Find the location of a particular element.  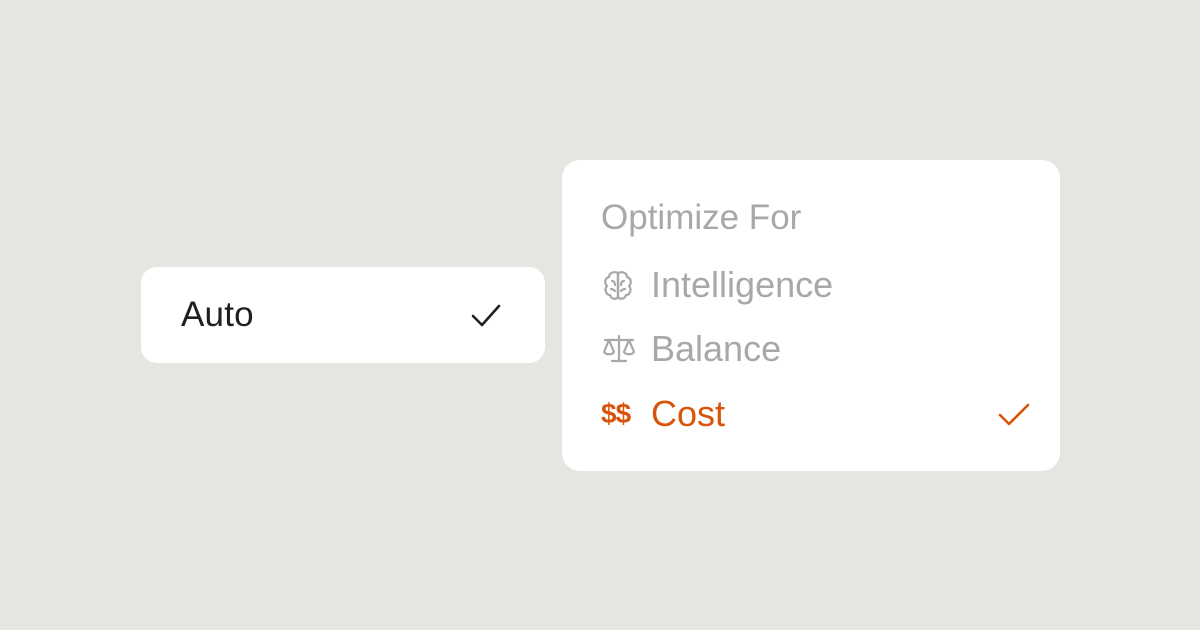

scale-icon is located at coordinates (621, 349).